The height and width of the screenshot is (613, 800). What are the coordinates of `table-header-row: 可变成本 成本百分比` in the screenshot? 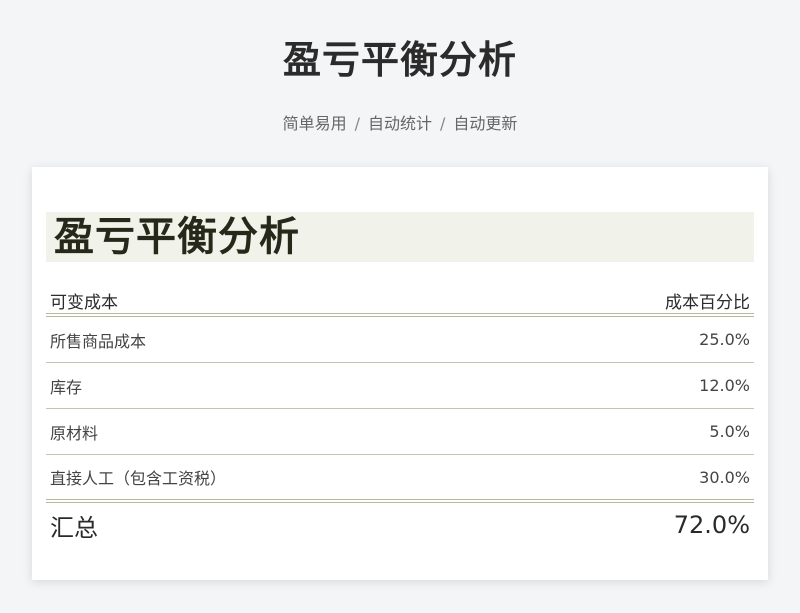 It's located at (400, 302).